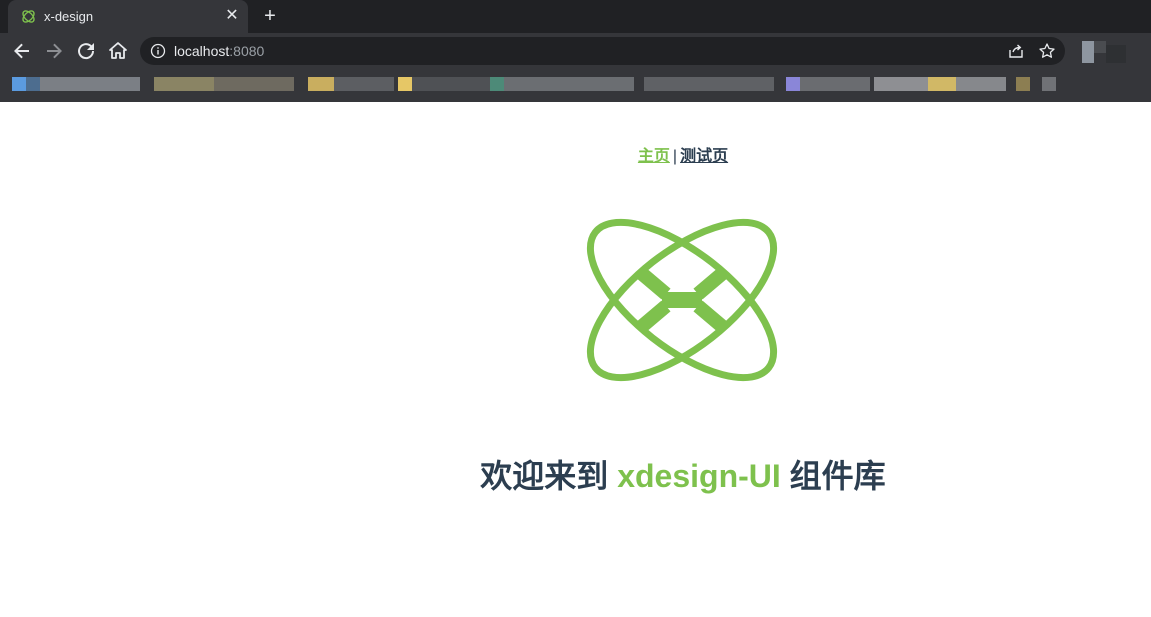  Describe the element at coordinates (158, 51) in the screenshot. I see `info-icon` at that location.